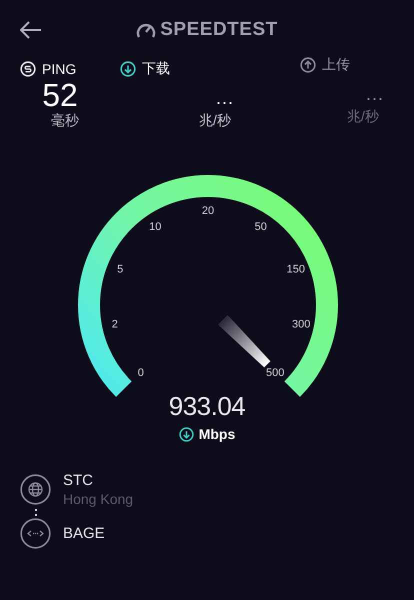 The image size is (414, 600). What do you see at coordinates (207, 406) in the screenshot?
I see `speed-reading: 933.04` at bounding box center [207, 406].